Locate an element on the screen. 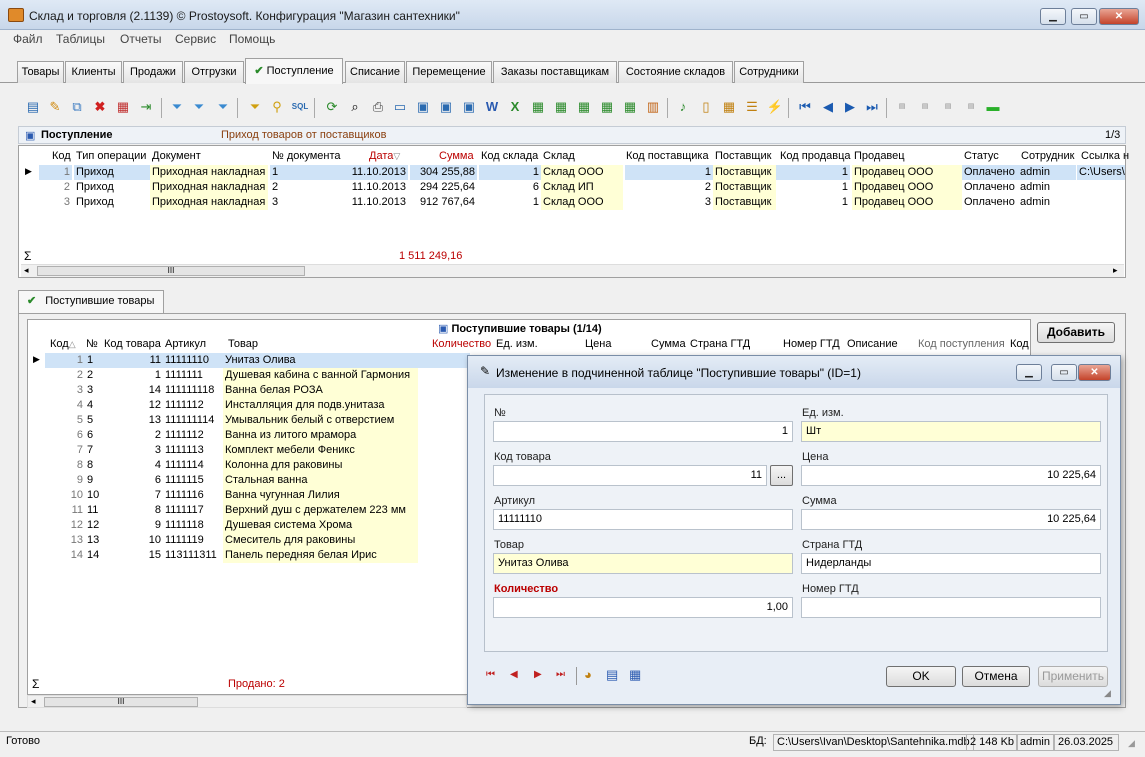 This screenshot has height=757, width=1145. green-bar-icon: ▬ is located at coordinates (993, 107).